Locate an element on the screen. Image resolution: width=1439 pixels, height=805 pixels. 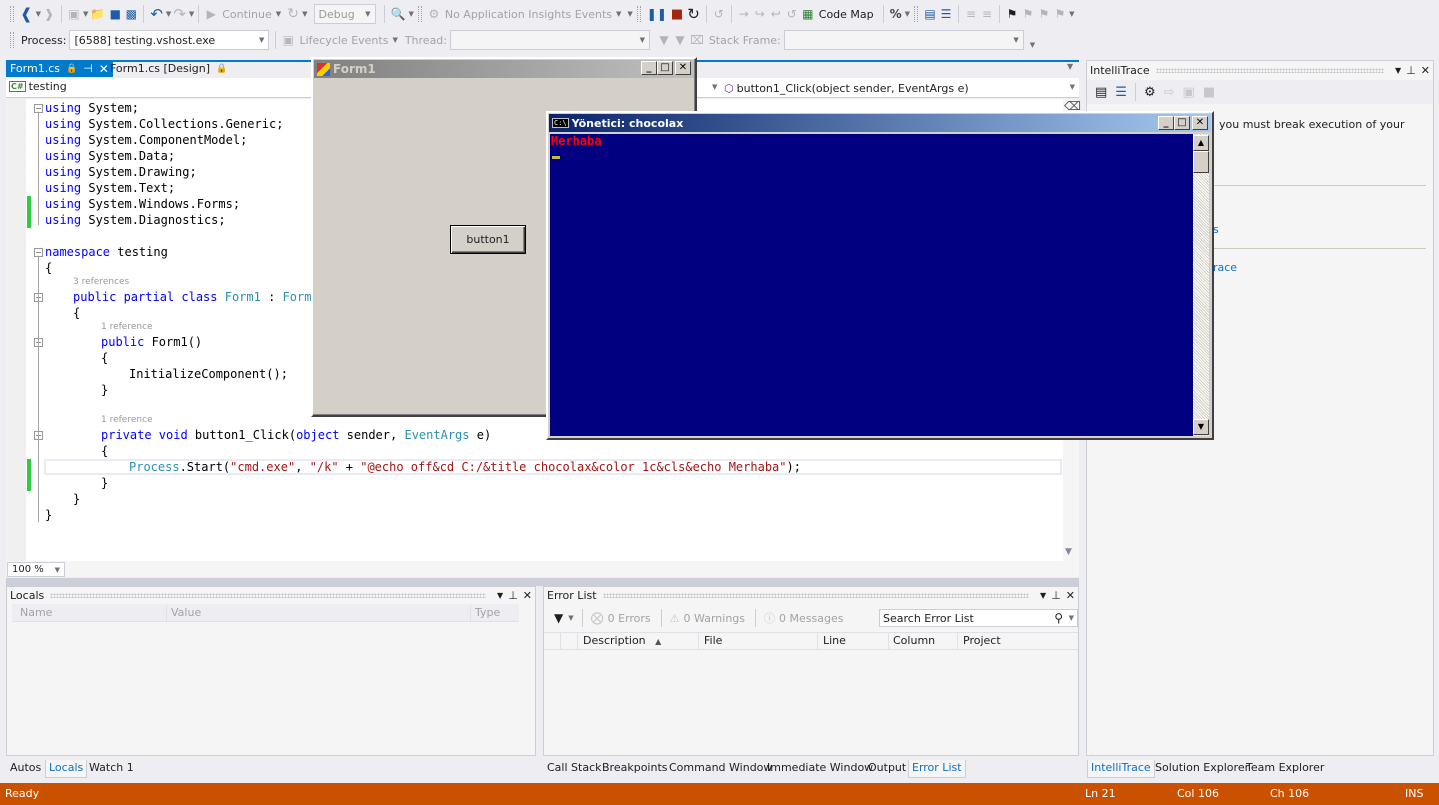
column-header-project: Project is located at coordinates (982, 641).